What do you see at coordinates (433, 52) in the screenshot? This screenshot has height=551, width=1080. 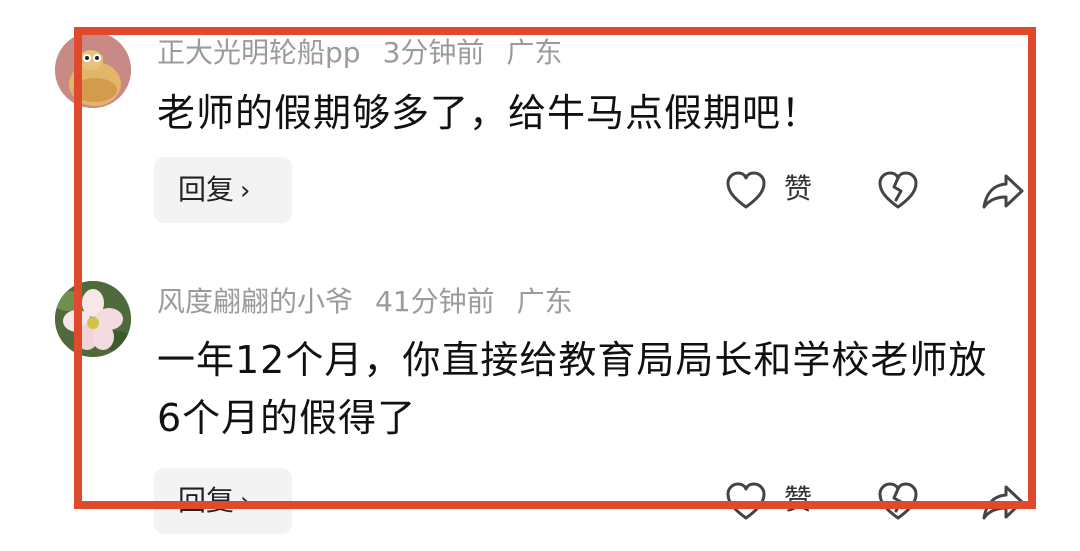 I see `comment-time: 3分钟前` at bounding box center [433, 52].